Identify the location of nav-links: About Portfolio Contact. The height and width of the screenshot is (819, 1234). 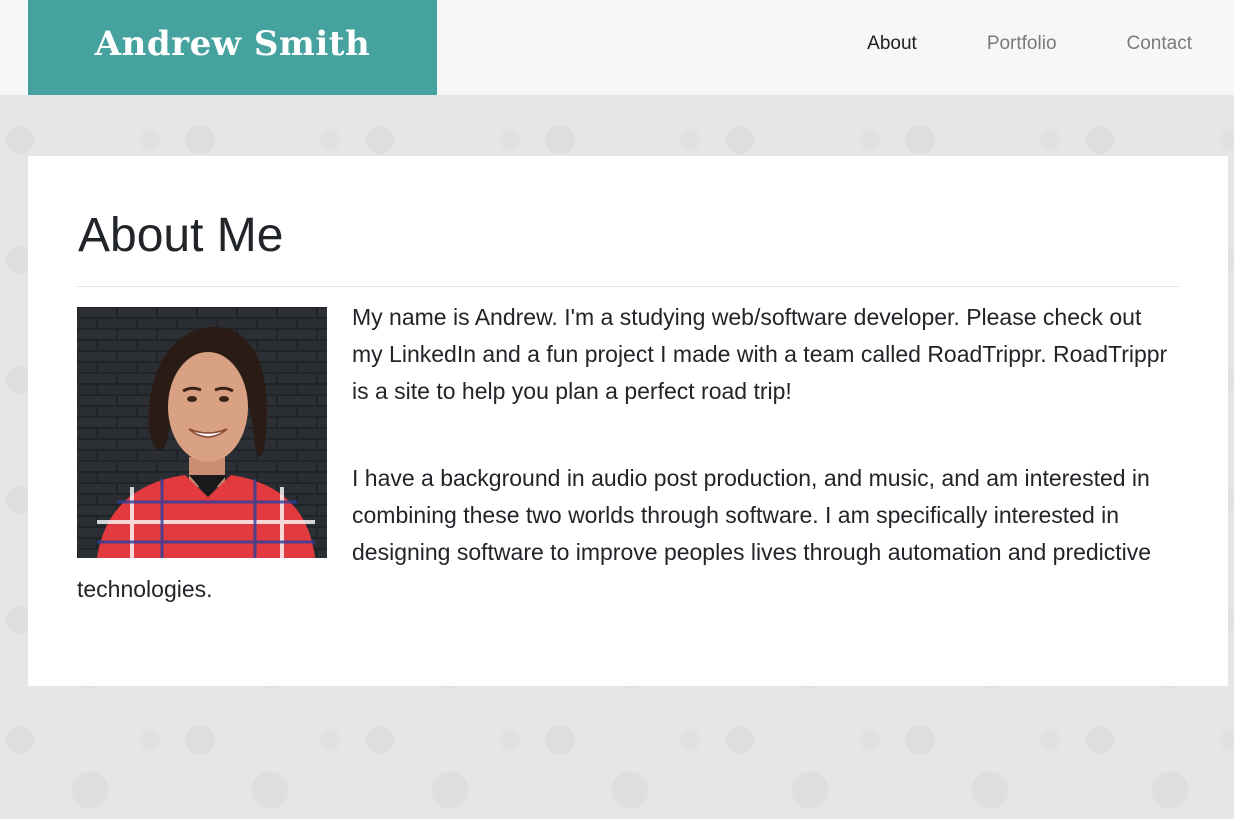
(994, 44).